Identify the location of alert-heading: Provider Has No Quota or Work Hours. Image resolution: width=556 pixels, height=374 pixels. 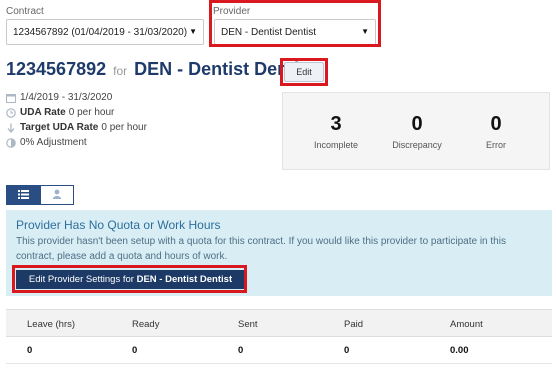
(118, 225).